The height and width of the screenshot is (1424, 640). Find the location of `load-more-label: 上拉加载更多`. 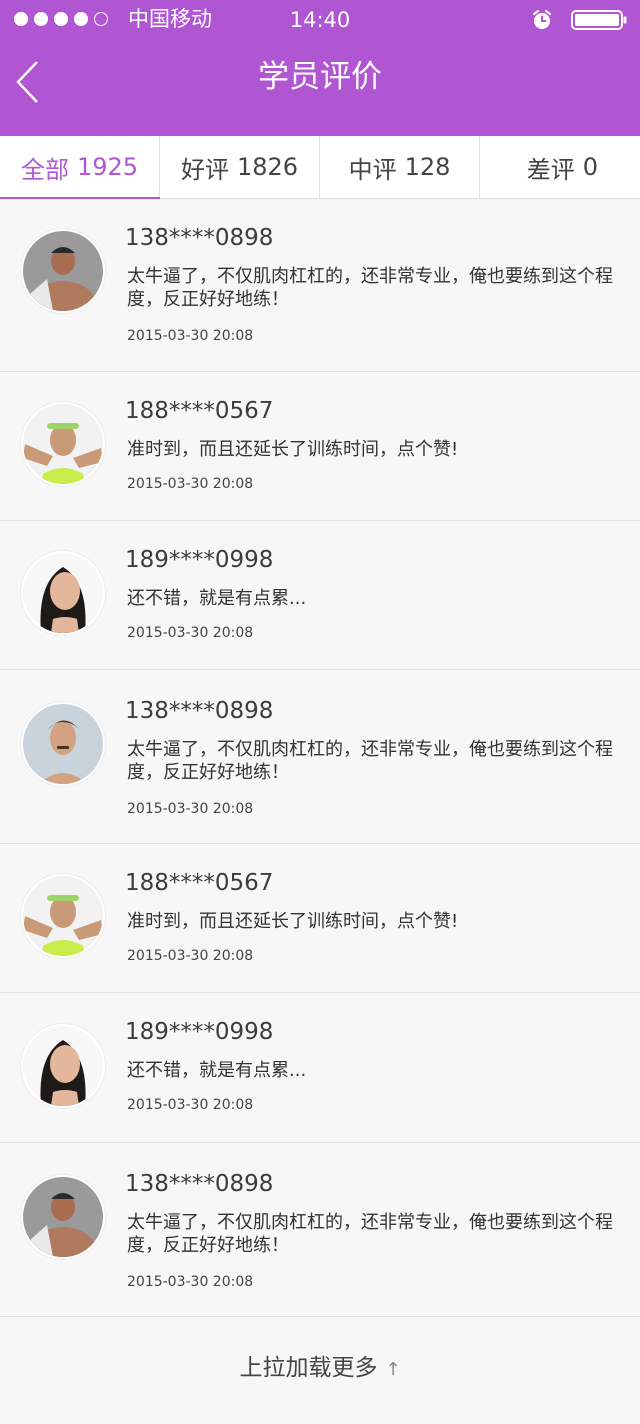

load-more-label: 上拉加载更多 is located at coordinates (308, 1368).